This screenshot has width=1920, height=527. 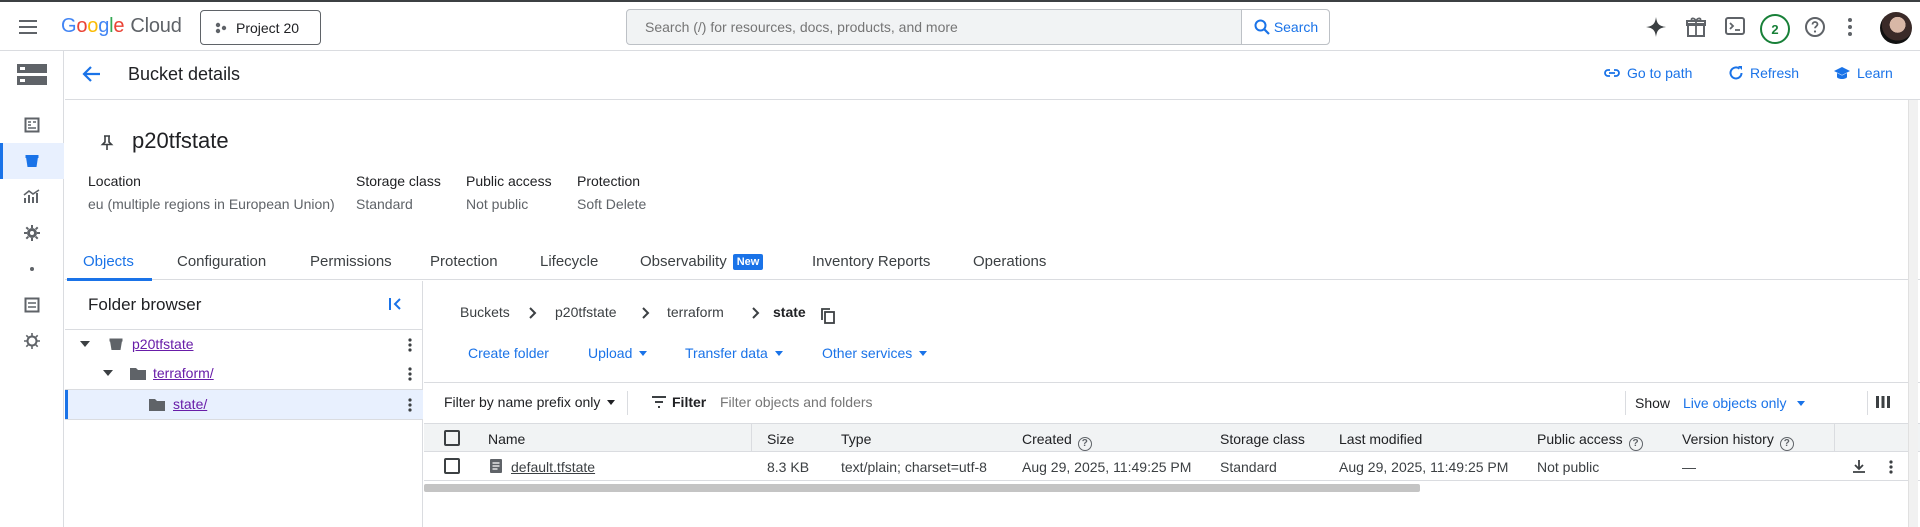 I want to click on tree-link-terraform: terraform/, so click(x=183, y=373).